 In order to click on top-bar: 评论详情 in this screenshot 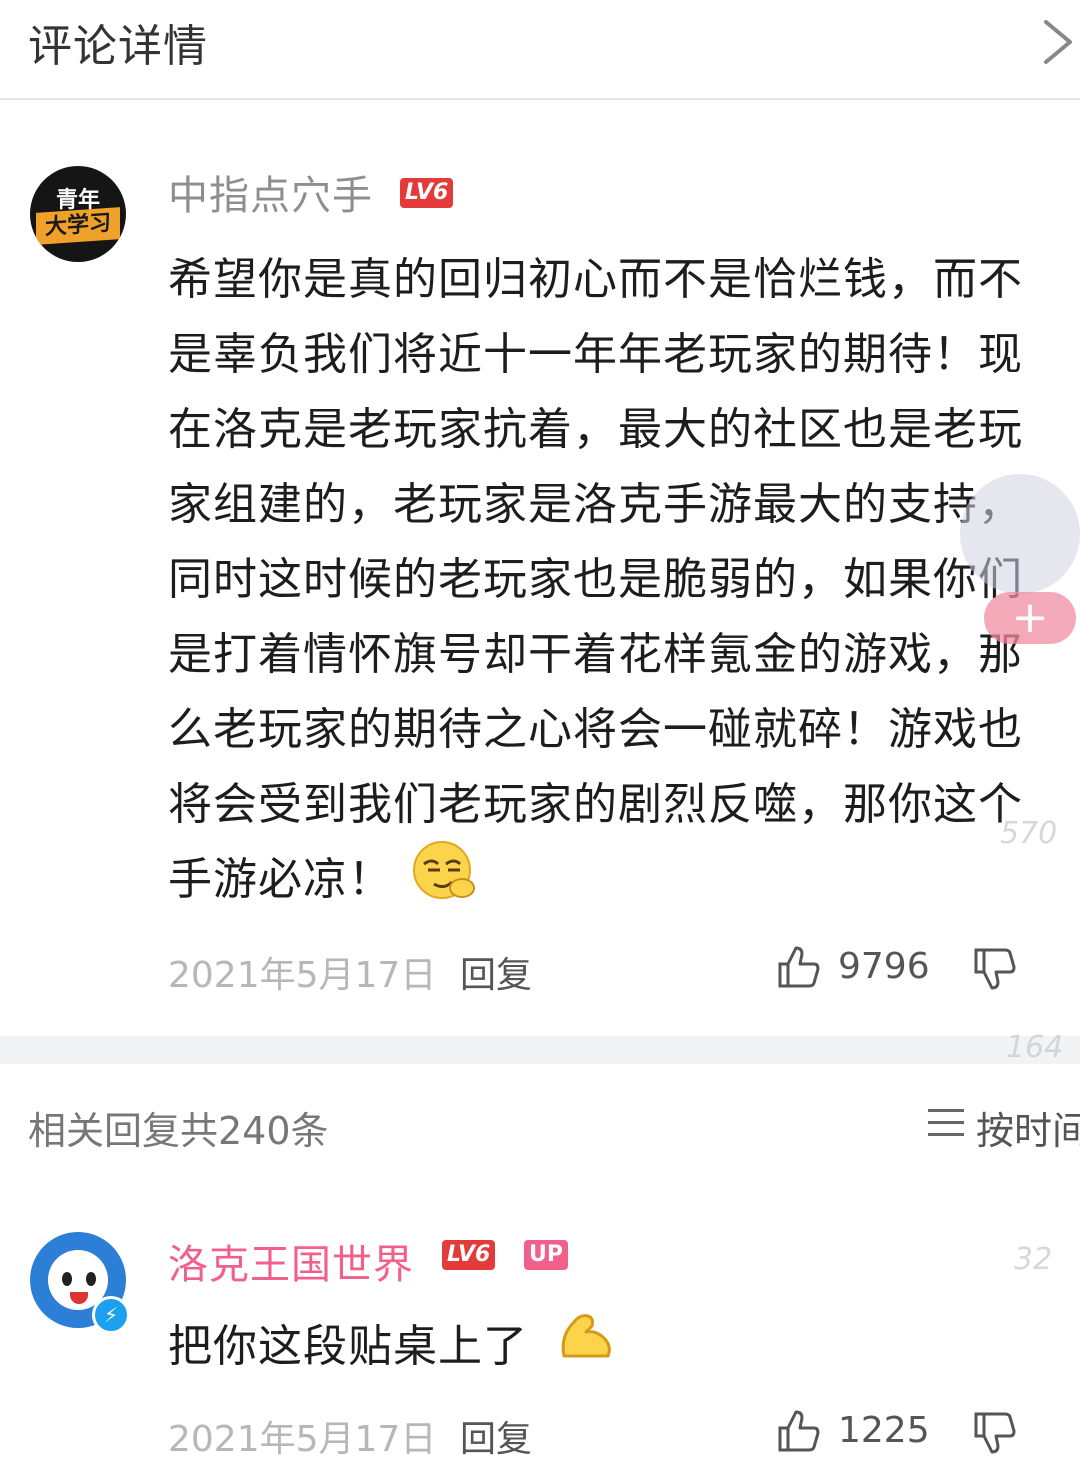, I will do `click(540, 50)`.